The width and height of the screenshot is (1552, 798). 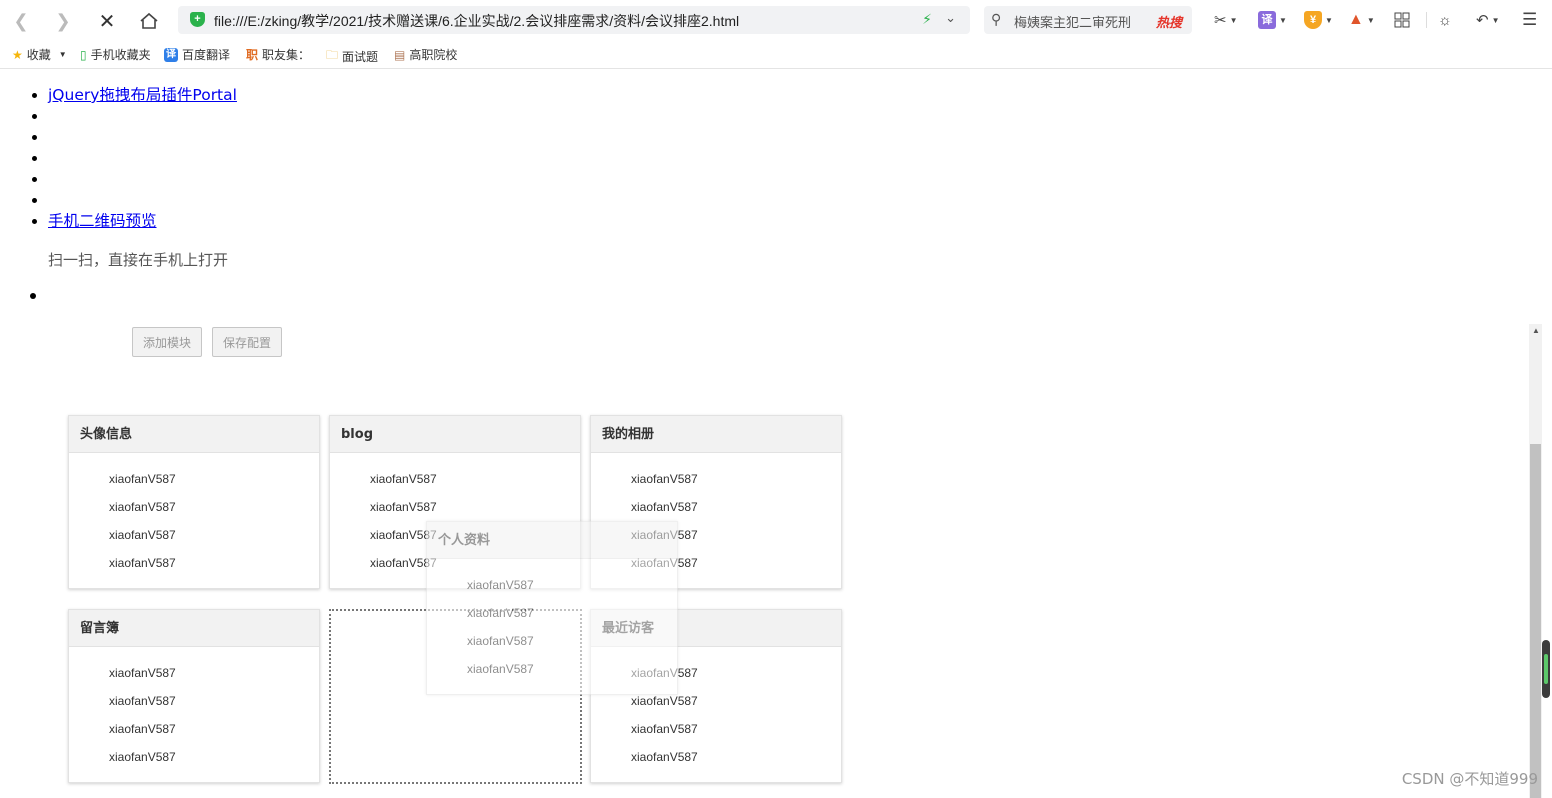 What do you see at coordinates (247, 342) in the screenshot?
I see `save-config-button: 保存配置` at bounding box center [247, 342].